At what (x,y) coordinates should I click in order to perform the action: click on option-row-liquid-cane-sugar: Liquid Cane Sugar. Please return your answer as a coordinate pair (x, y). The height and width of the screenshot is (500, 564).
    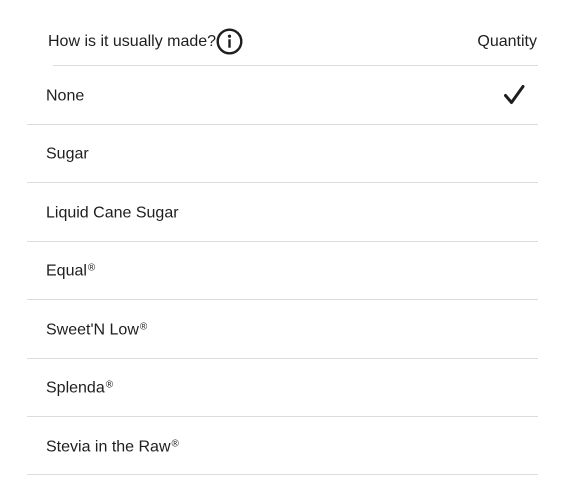
    Looking at the image, I should click on (282, 212).